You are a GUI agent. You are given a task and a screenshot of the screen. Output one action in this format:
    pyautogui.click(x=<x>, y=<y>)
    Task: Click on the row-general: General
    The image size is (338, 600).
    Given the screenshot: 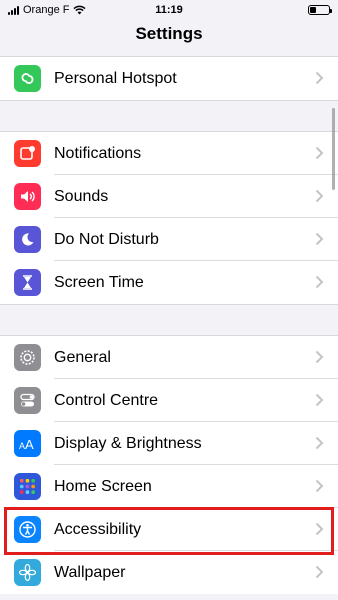 What is the action you would take?
    pyautogui.click(x=169, y=357)
    